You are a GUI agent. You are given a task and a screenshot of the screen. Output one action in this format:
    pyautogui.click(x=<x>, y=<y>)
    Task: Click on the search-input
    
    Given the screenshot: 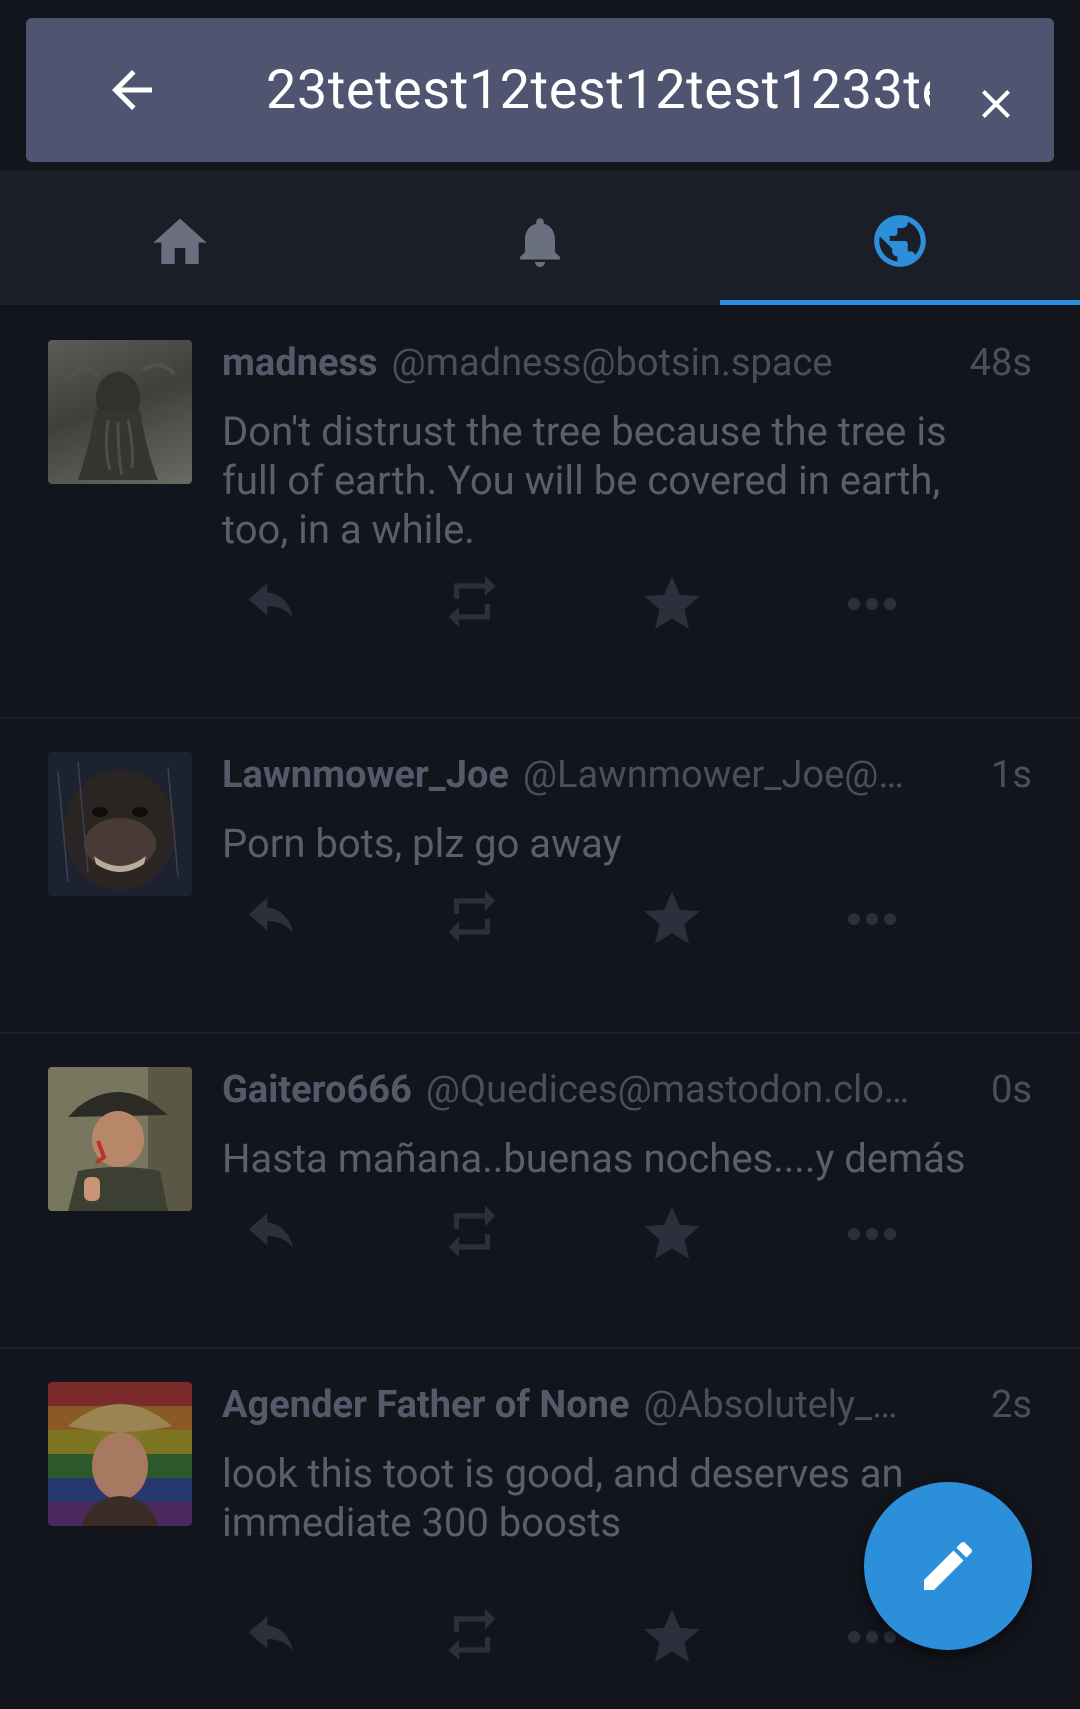 What is the action you would take?
    pyautogui.click(x=598, y=91)
    